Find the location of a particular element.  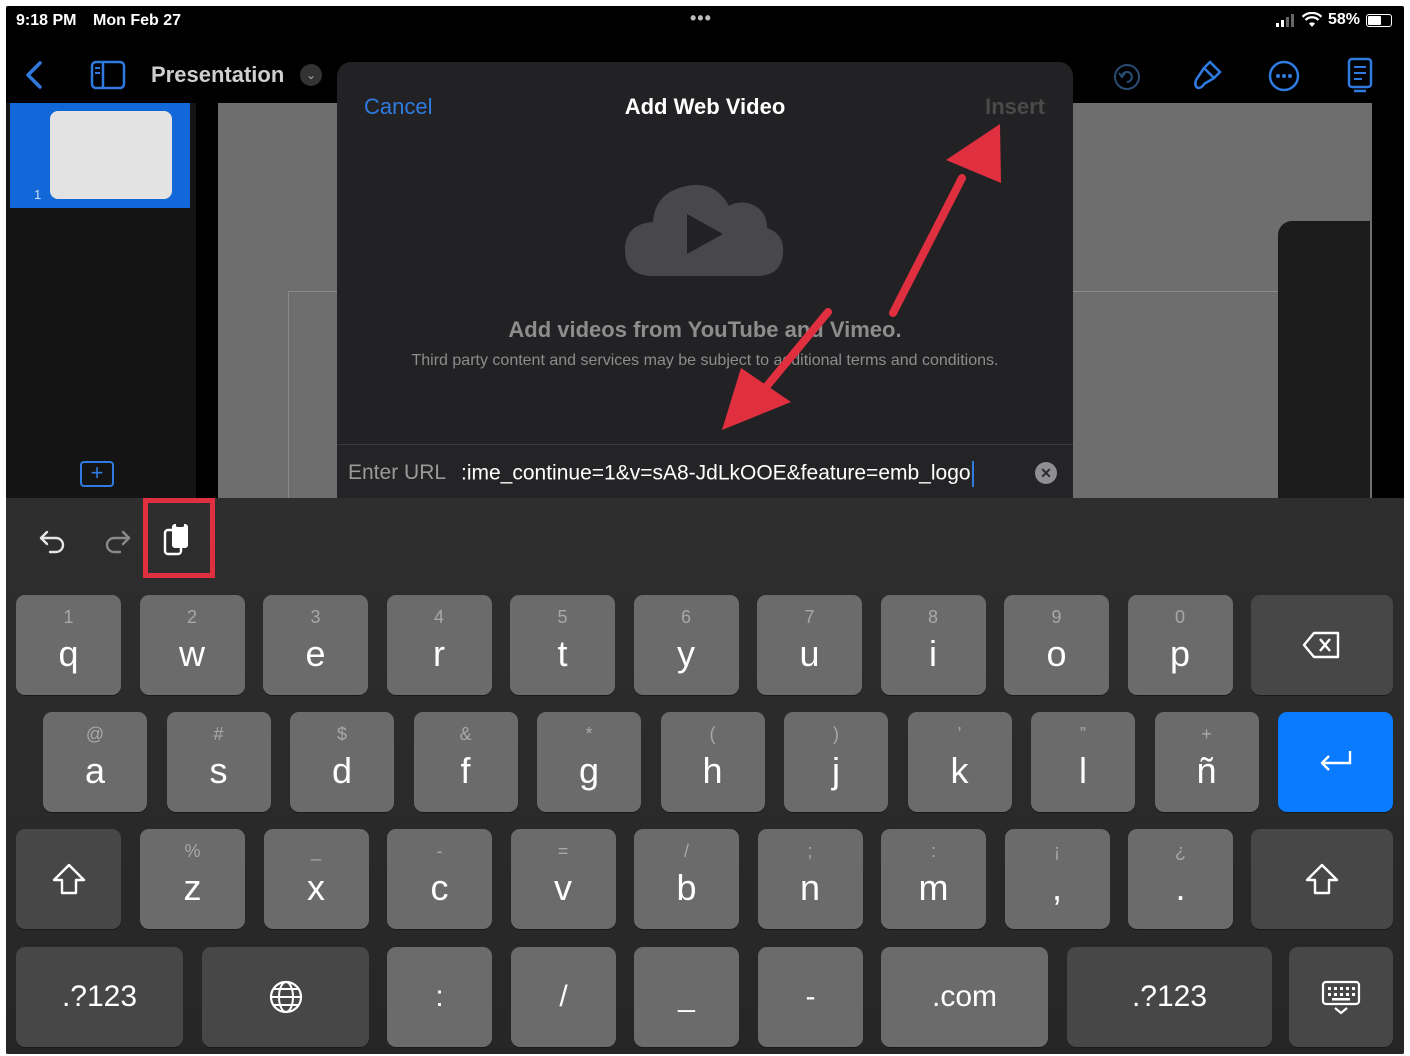

slash-key: / is located at coordinates (563, 997).